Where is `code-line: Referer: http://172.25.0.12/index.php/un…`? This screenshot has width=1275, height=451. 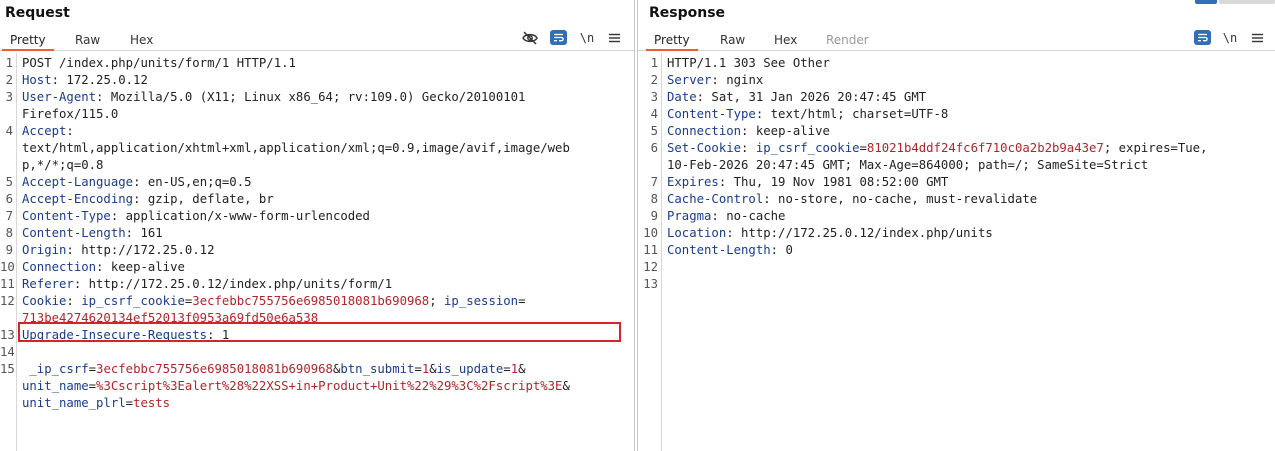 code-line: Referer: http://172.25.0.12/index.php/un… is located at coordinates (207, 284).